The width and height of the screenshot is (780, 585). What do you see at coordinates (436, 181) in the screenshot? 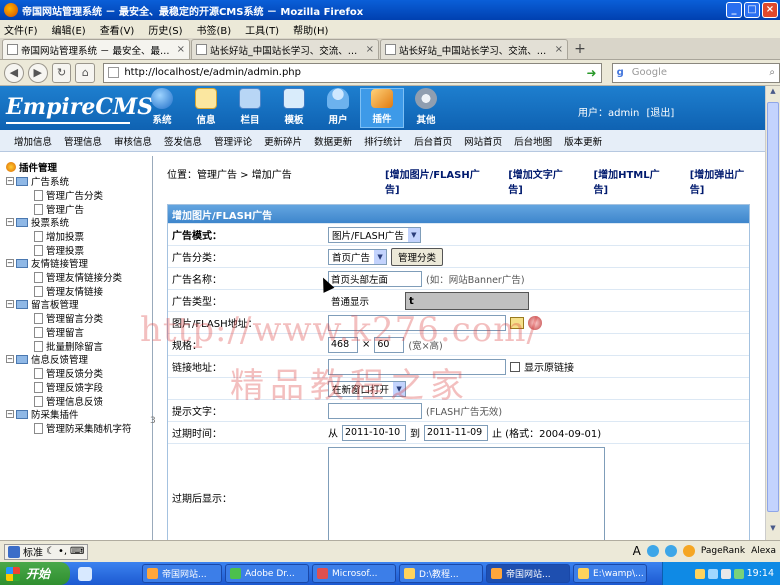
I see `link-add-image-ad: [增加图片/FLASH广告]` at bounding box center [436, 181].